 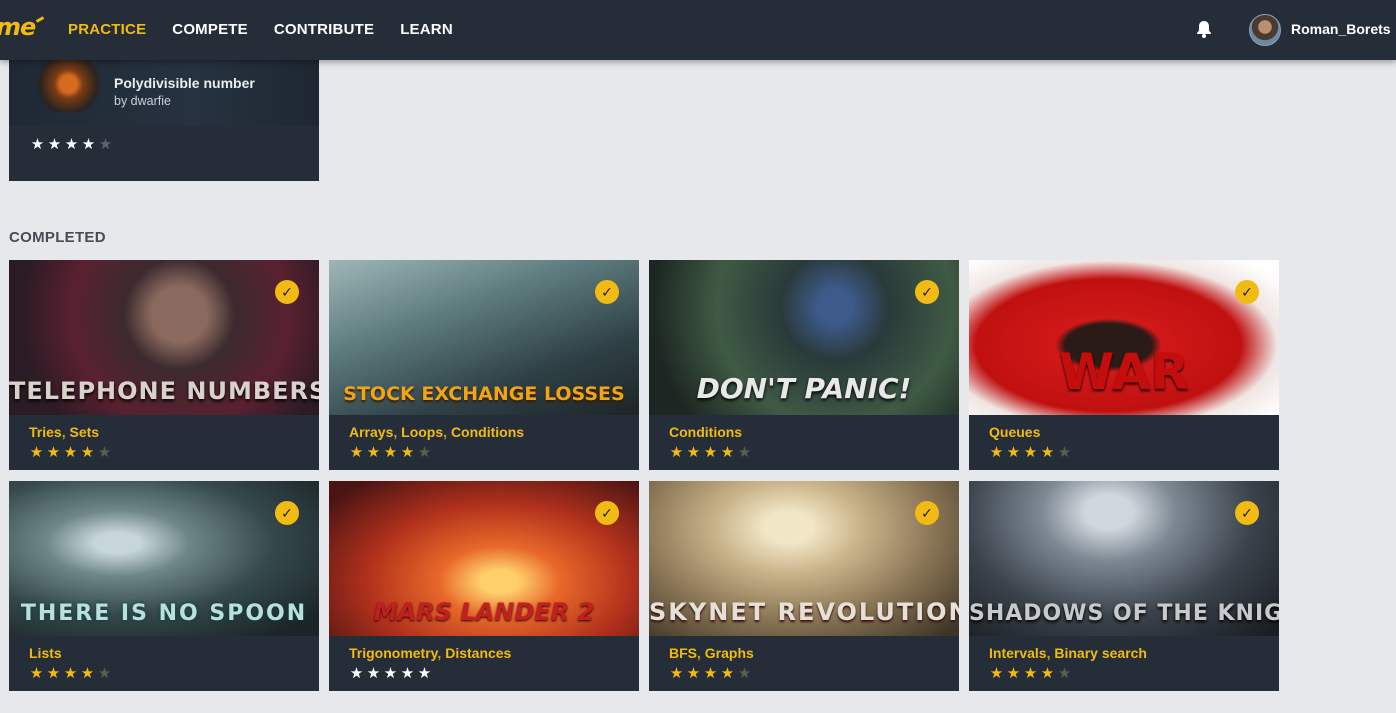 What do you see at coordinates (142, 101) in the screenshot?
I see `puzzle-author: by dwarfie` at bounding box center [142, 101].